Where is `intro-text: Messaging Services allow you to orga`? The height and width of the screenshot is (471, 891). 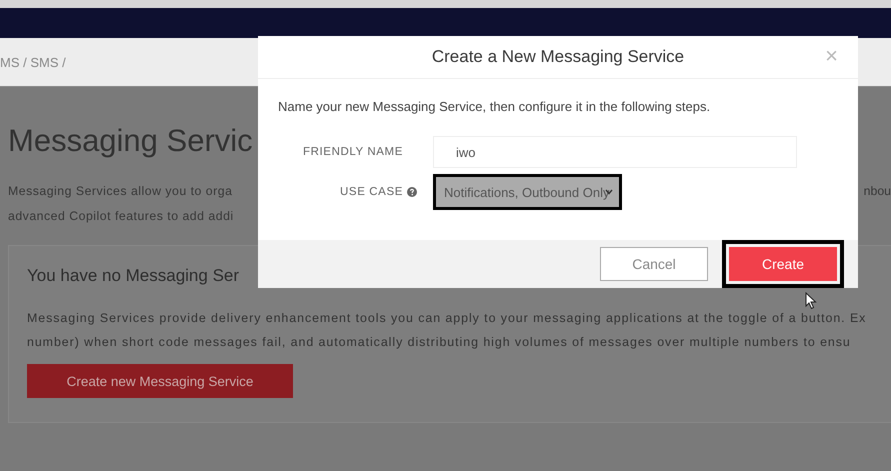
intro-text: Messaging Services allow you to orga is located at coordinates (120, 191).